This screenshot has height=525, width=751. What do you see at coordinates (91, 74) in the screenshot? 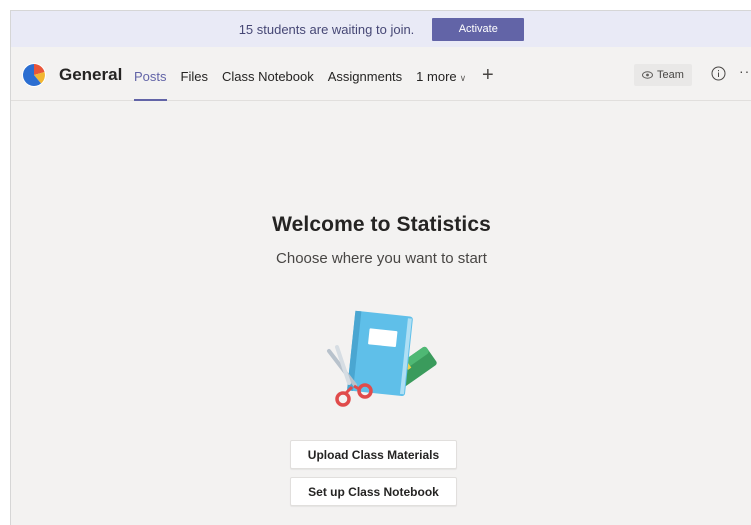
I see `channel-title: General` at bounding box center [91, 74].